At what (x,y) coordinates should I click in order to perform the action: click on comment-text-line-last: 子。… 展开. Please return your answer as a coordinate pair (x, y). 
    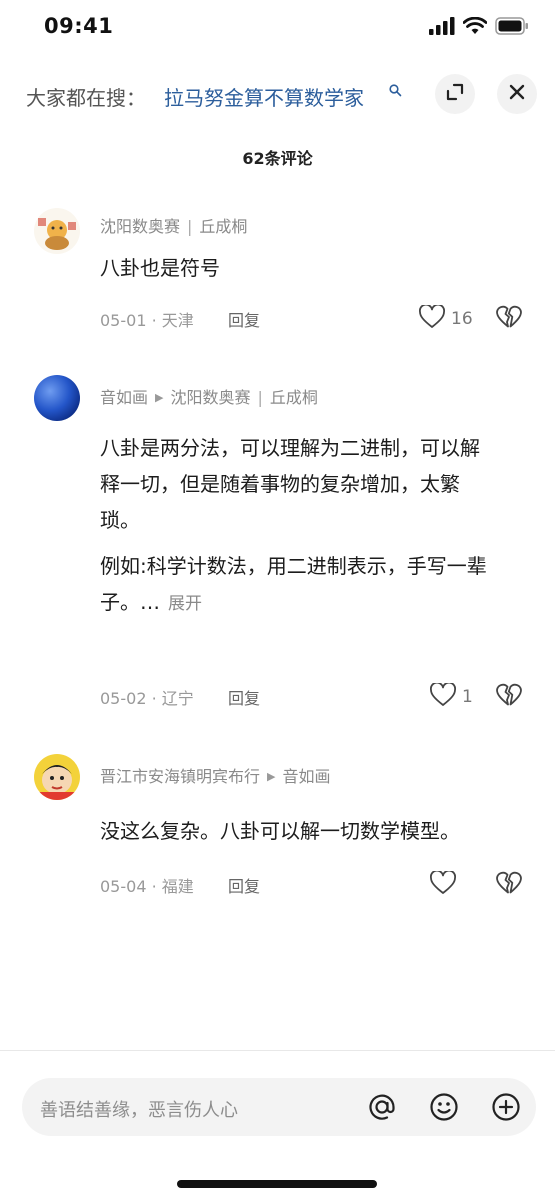
    Looking at the image, I should click on (315, 603).